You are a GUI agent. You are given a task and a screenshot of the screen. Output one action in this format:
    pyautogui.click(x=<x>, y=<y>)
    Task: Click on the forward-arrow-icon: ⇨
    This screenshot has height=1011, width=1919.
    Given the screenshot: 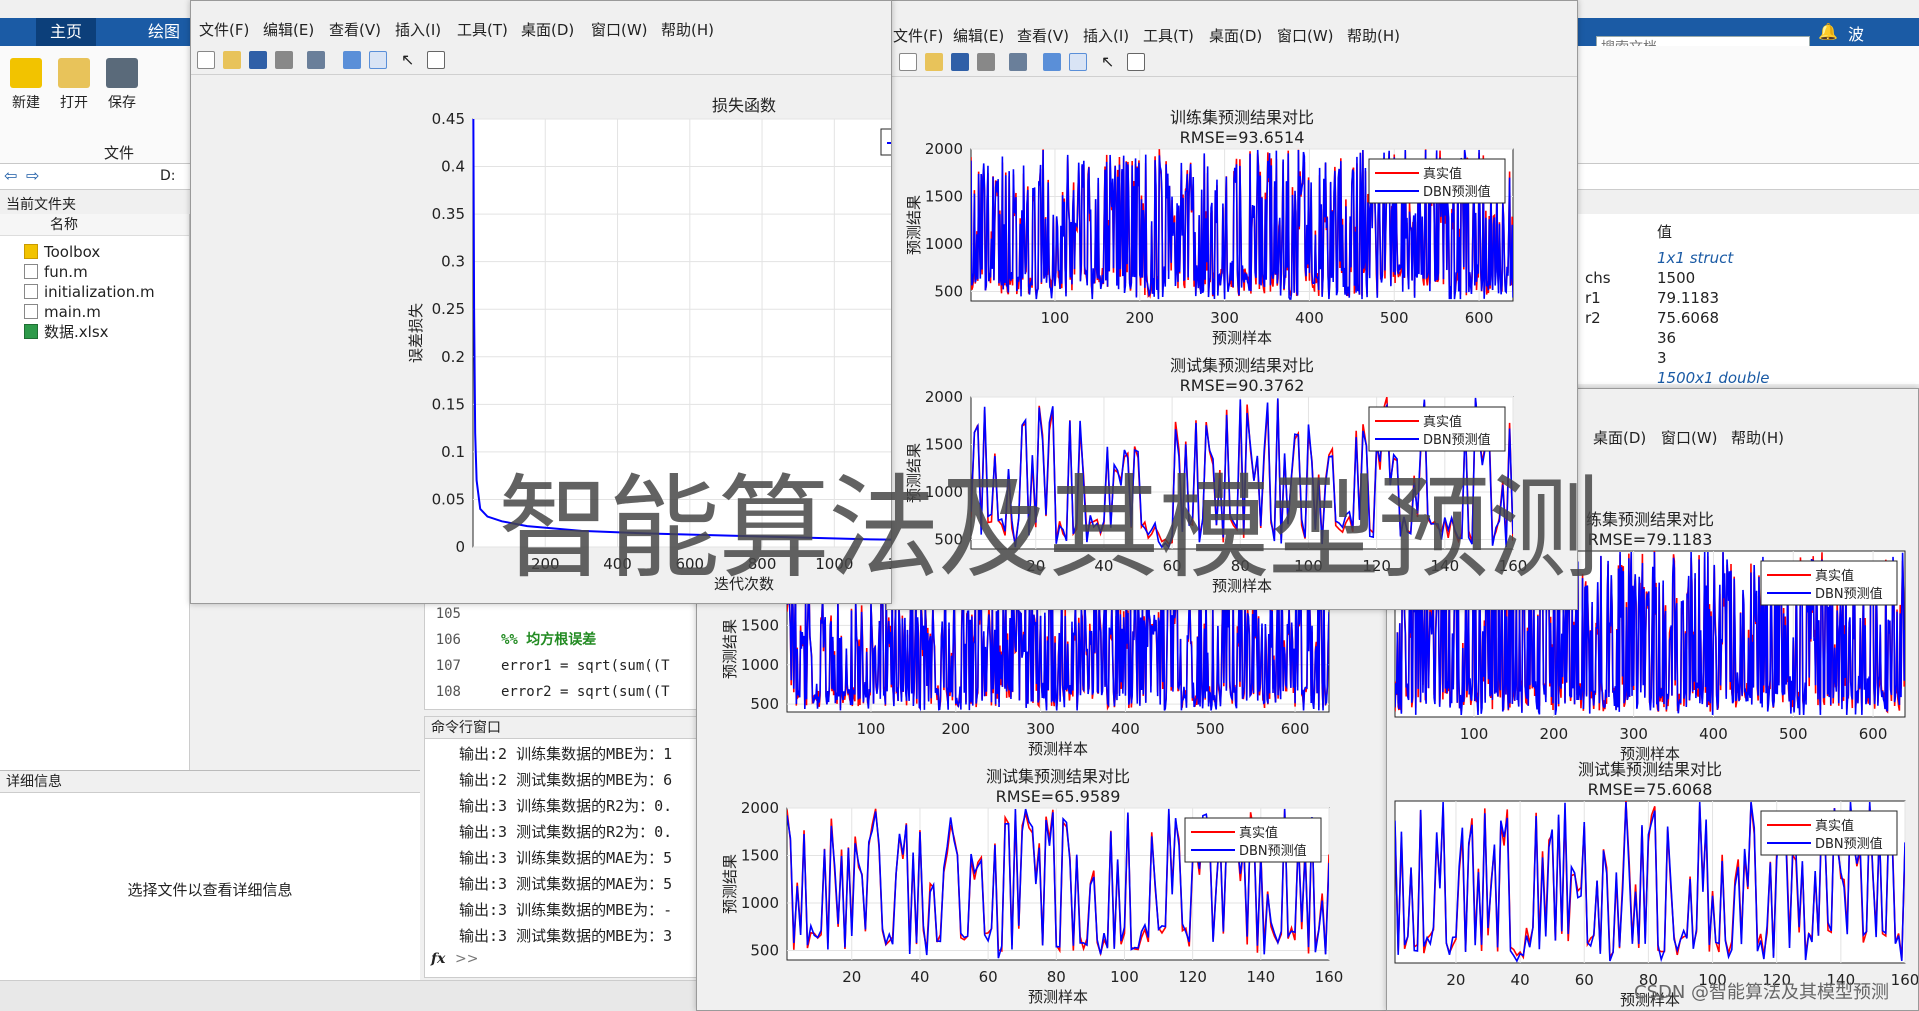 What is the action you would take?
    pyautogui.click(x=32, y=175)
    